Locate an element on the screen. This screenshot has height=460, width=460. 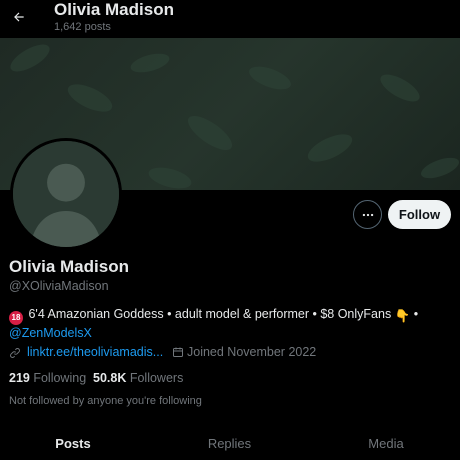
followers-link: 50.8K Followers is located at coordinates (138, 378).